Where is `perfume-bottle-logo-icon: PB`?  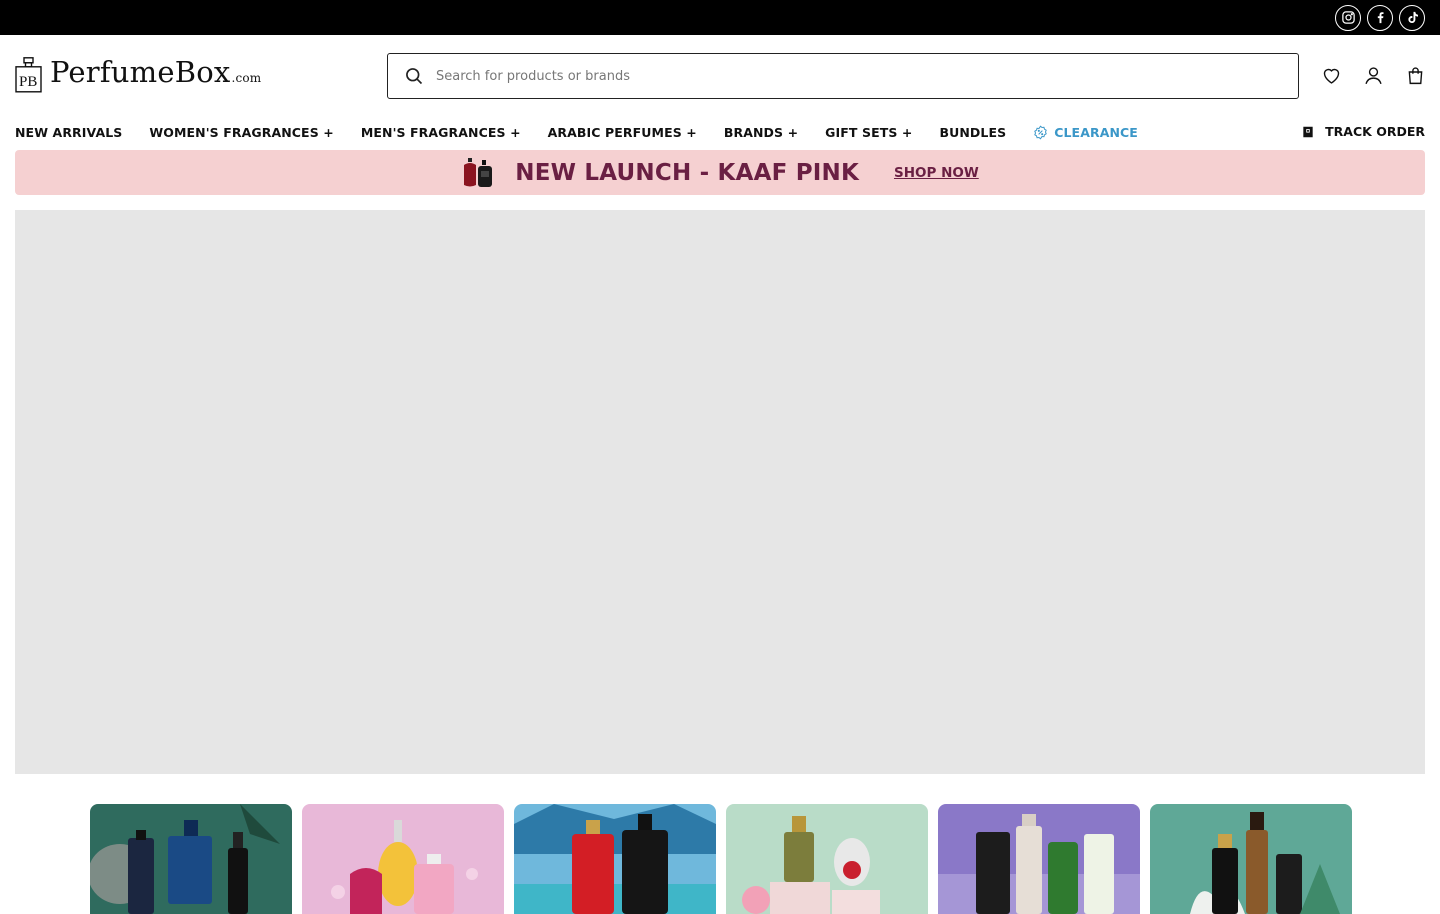 perfume-bottle-logo-icon: PB is located at coordinates (28, 75).